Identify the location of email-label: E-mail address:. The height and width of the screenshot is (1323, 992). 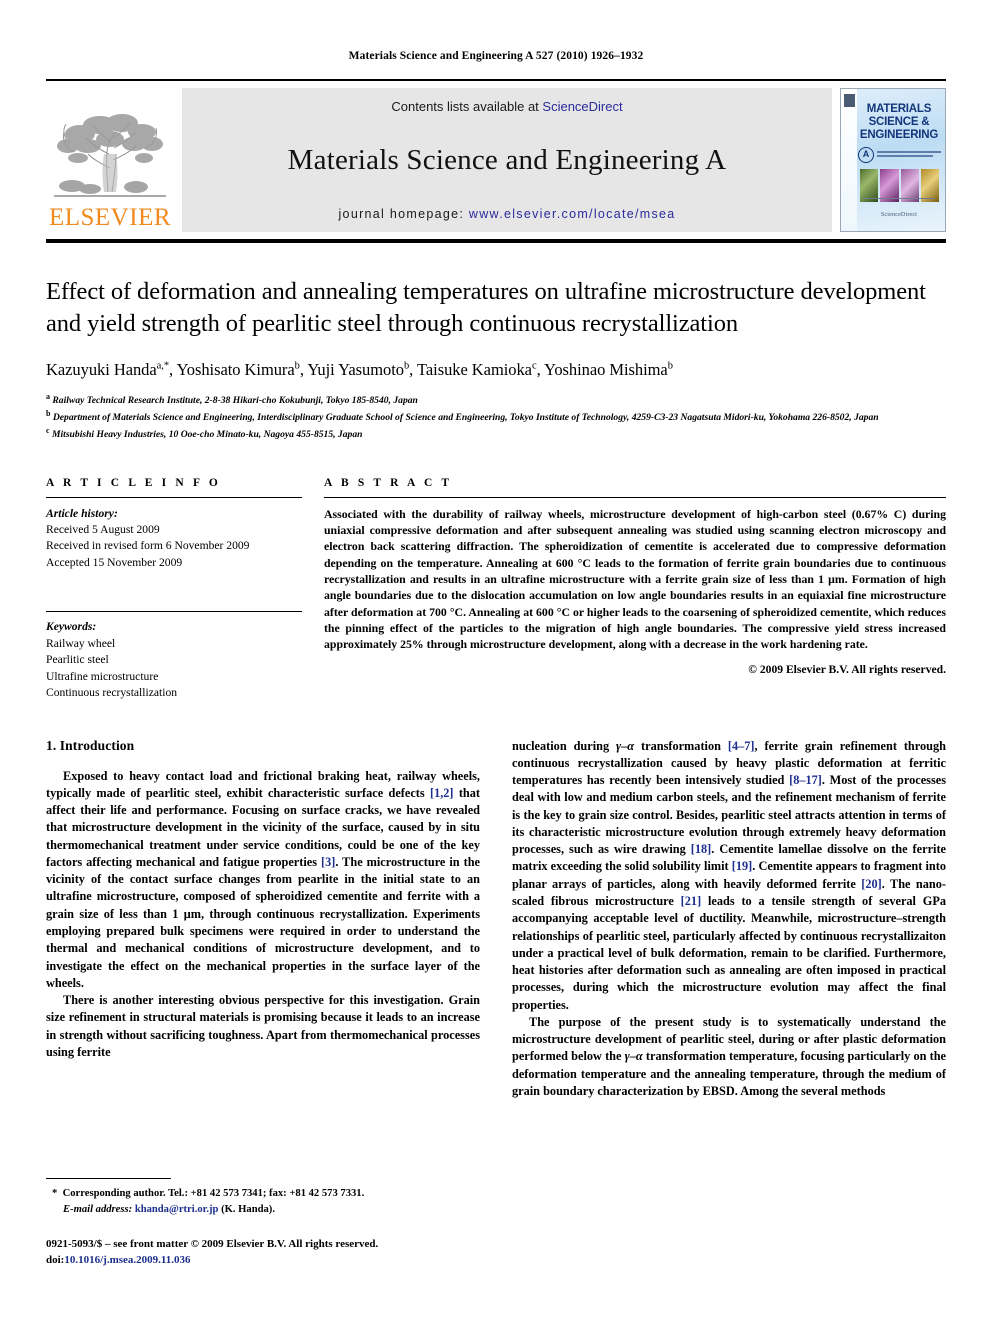
(98, 1209).